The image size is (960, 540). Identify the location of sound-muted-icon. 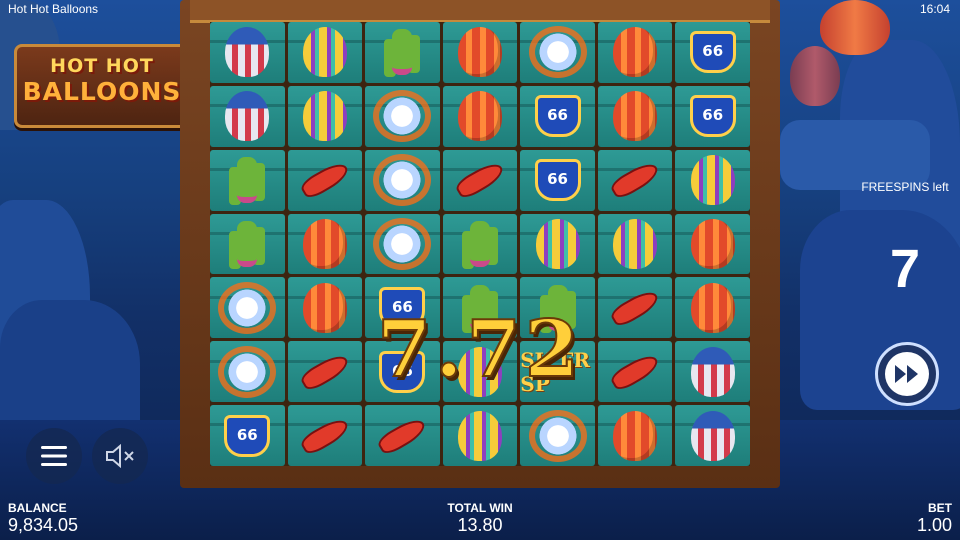
(120, 456).